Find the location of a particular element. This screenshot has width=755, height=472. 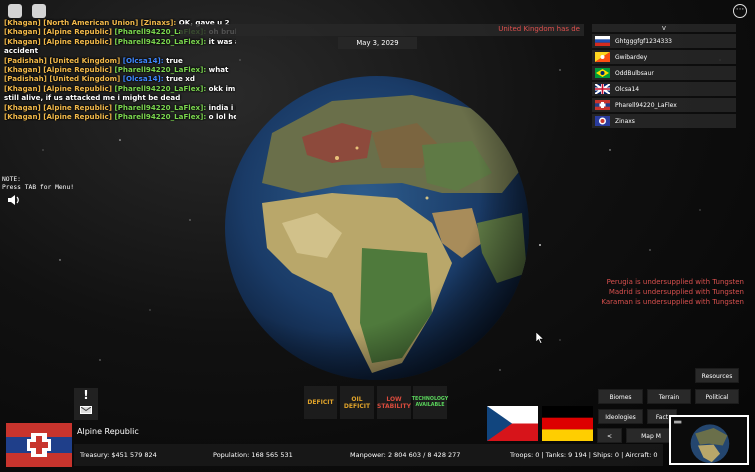

mail-icon is located at coordinates (86, 410).